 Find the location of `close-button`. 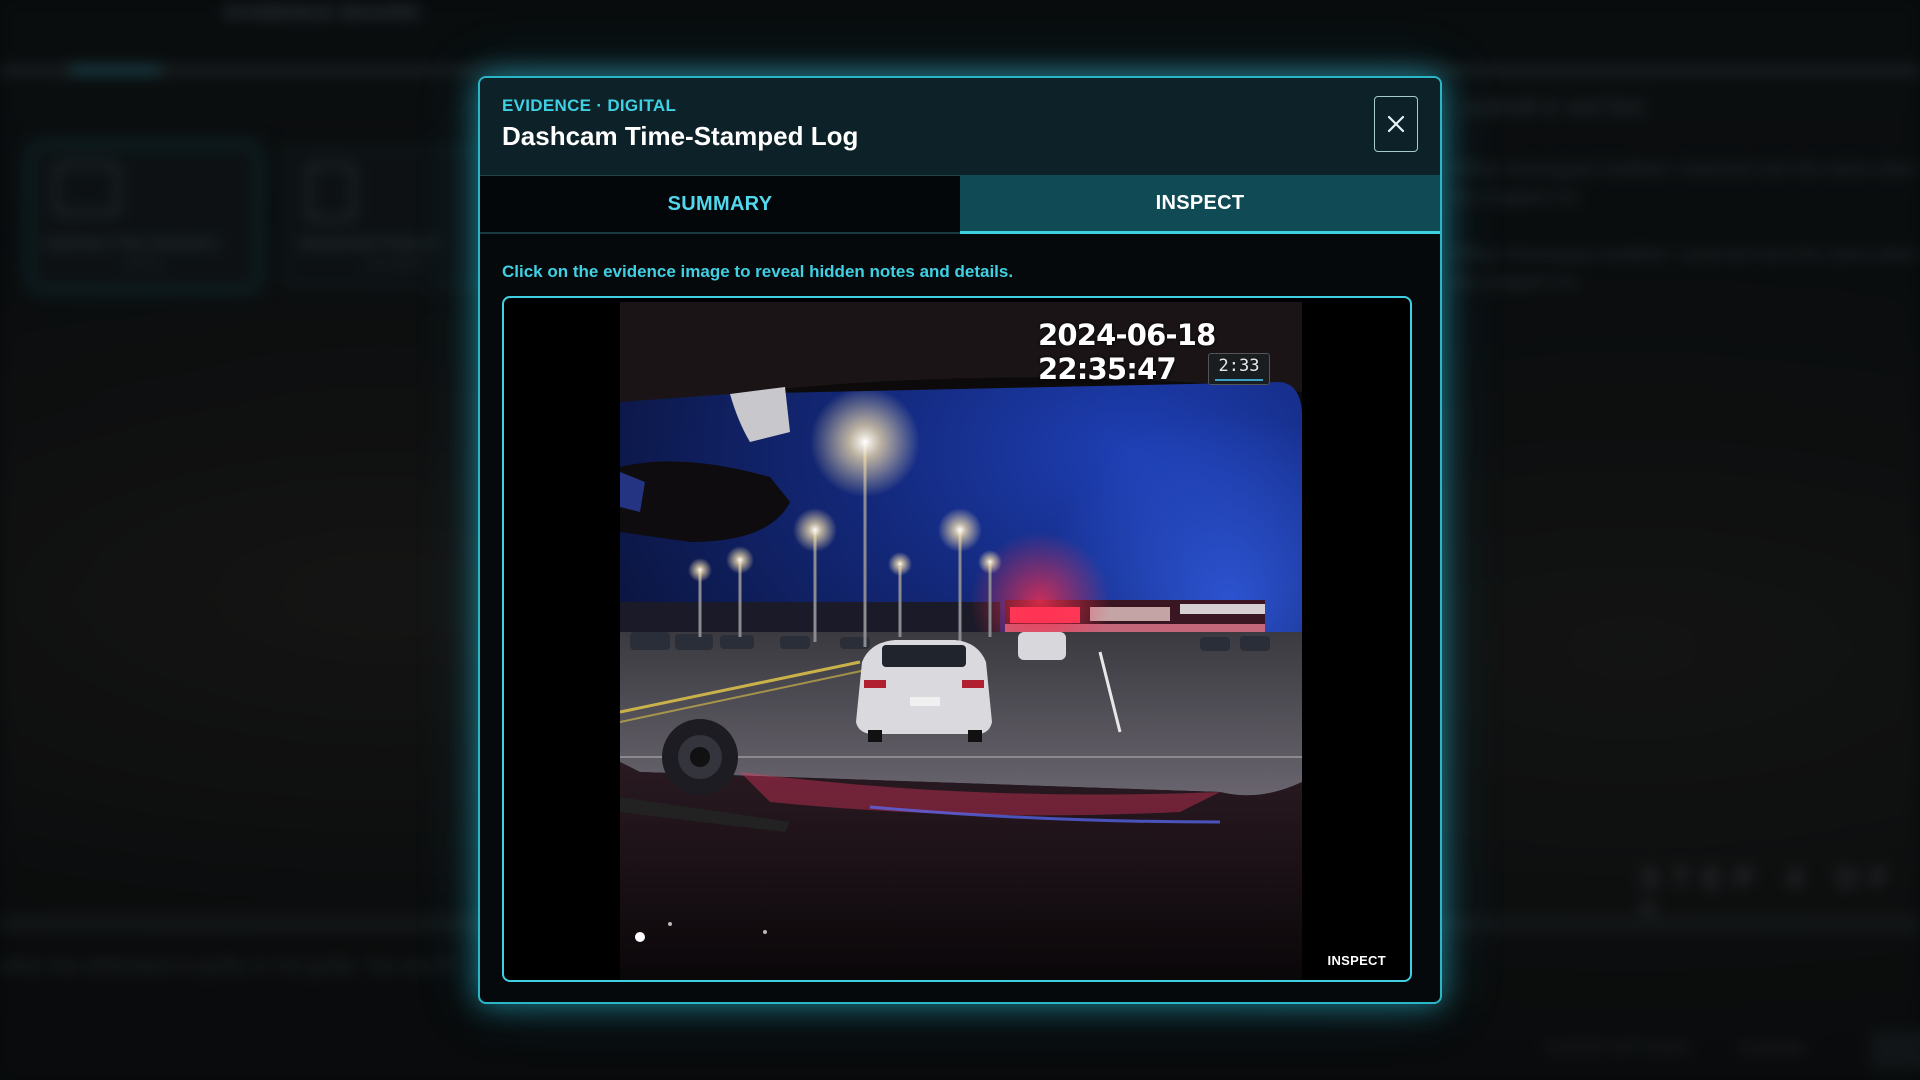

close-button is located at coordinates (1396, 124).